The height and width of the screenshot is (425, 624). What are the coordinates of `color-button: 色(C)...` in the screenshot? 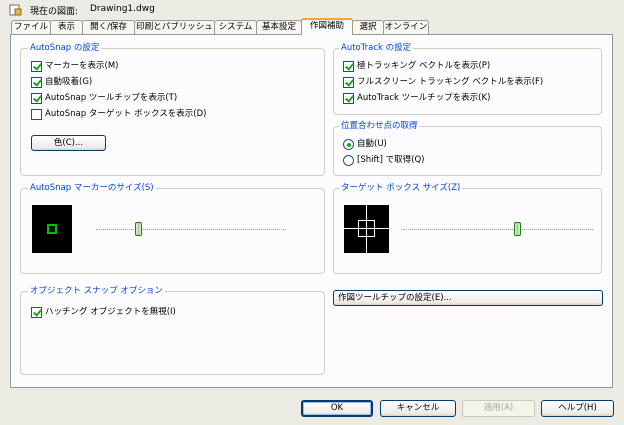 It's located at (68, 143).